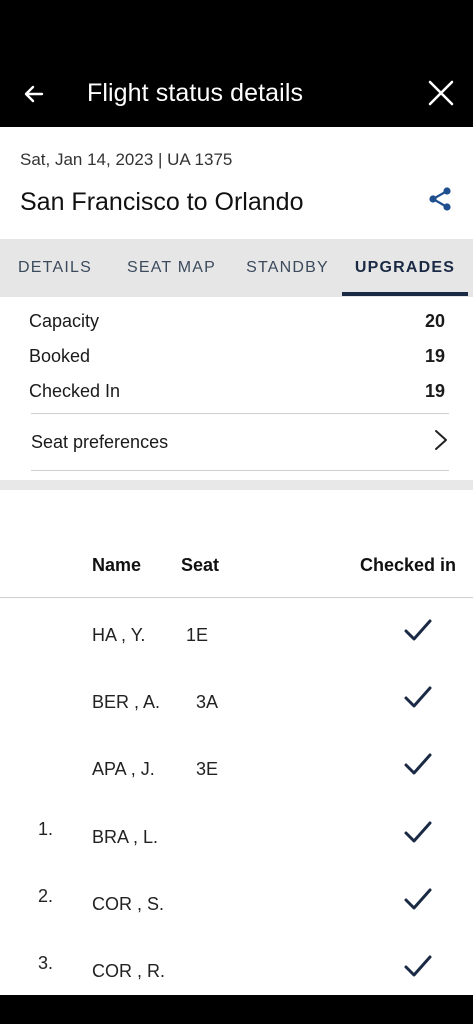 The image size is (473, 1024). Describe the element at coordinates (236, 843) in the screenshot. I see `table-row: 1. BRA , L.` at that location.